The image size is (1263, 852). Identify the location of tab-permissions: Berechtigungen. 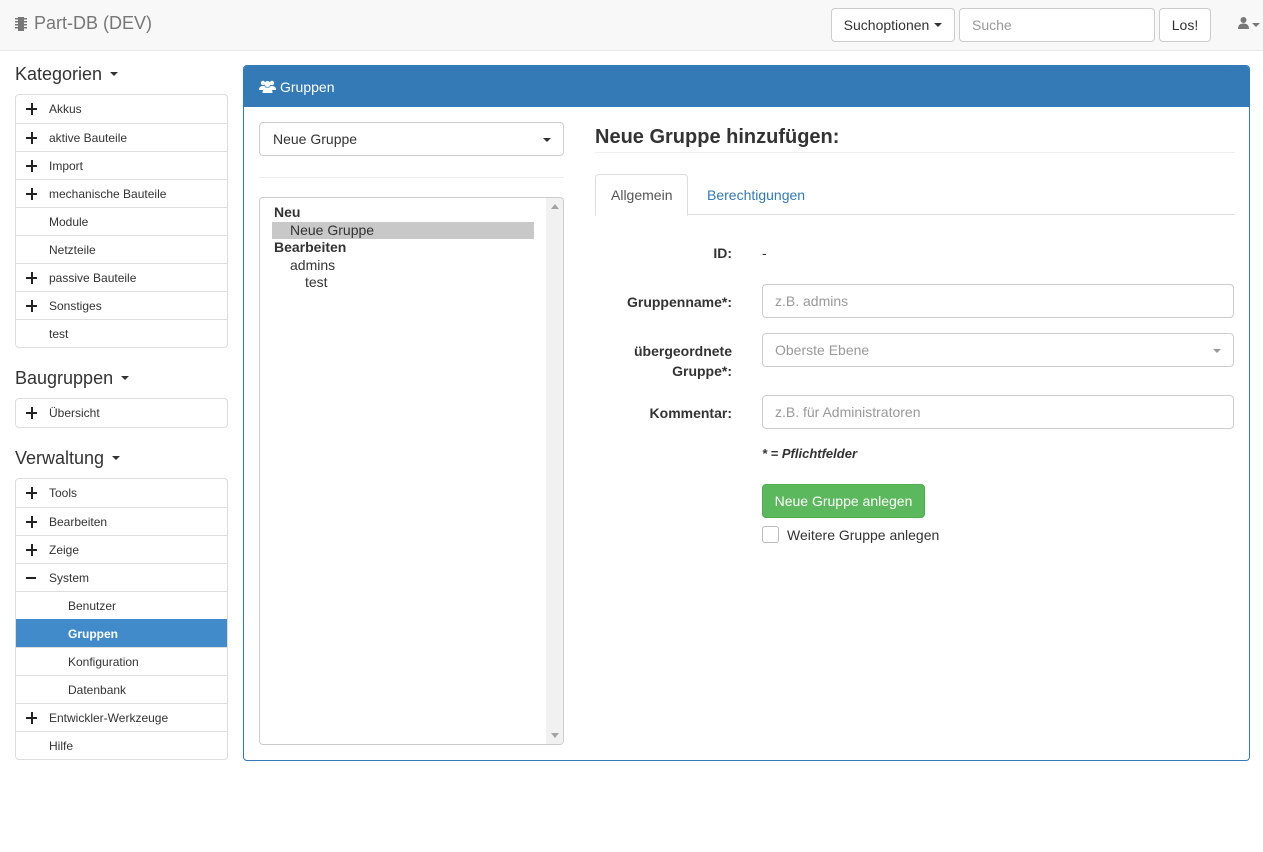
(756, 195).